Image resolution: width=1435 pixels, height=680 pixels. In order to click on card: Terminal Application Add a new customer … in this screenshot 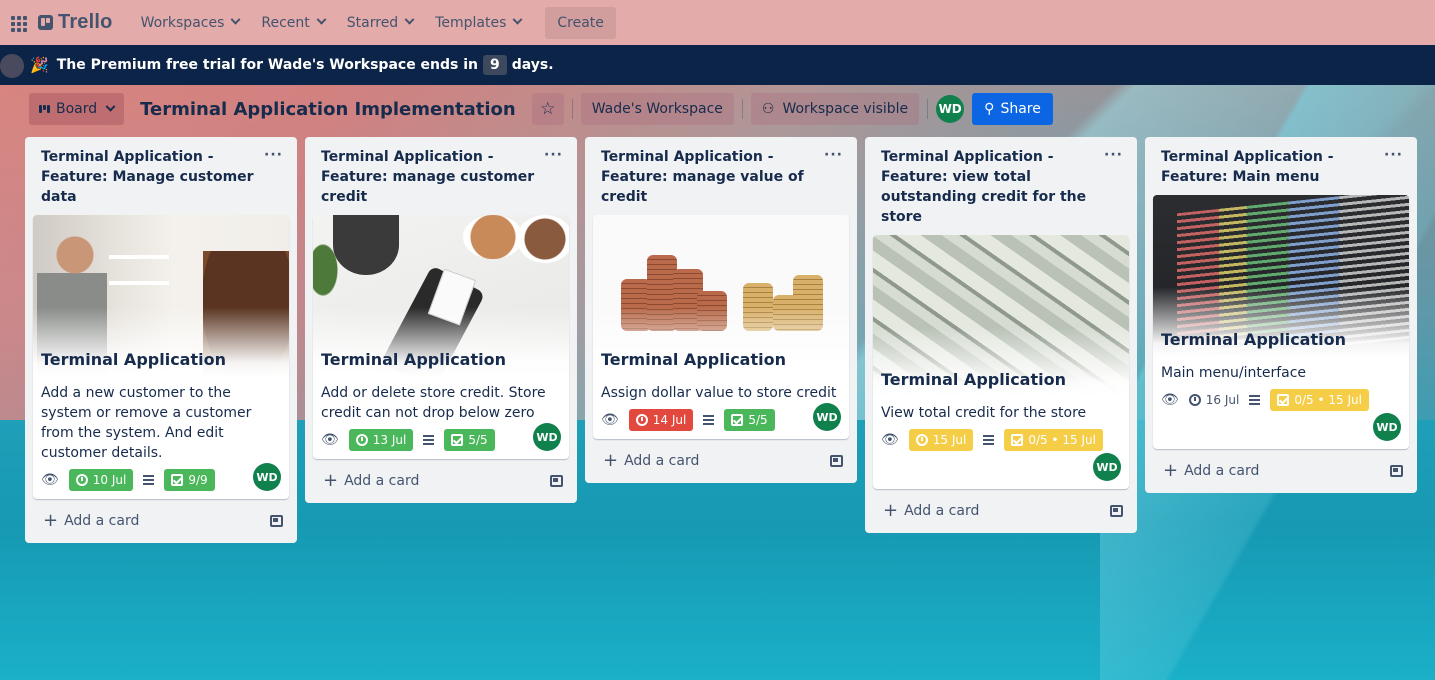, I will do `click(161, 357)`.